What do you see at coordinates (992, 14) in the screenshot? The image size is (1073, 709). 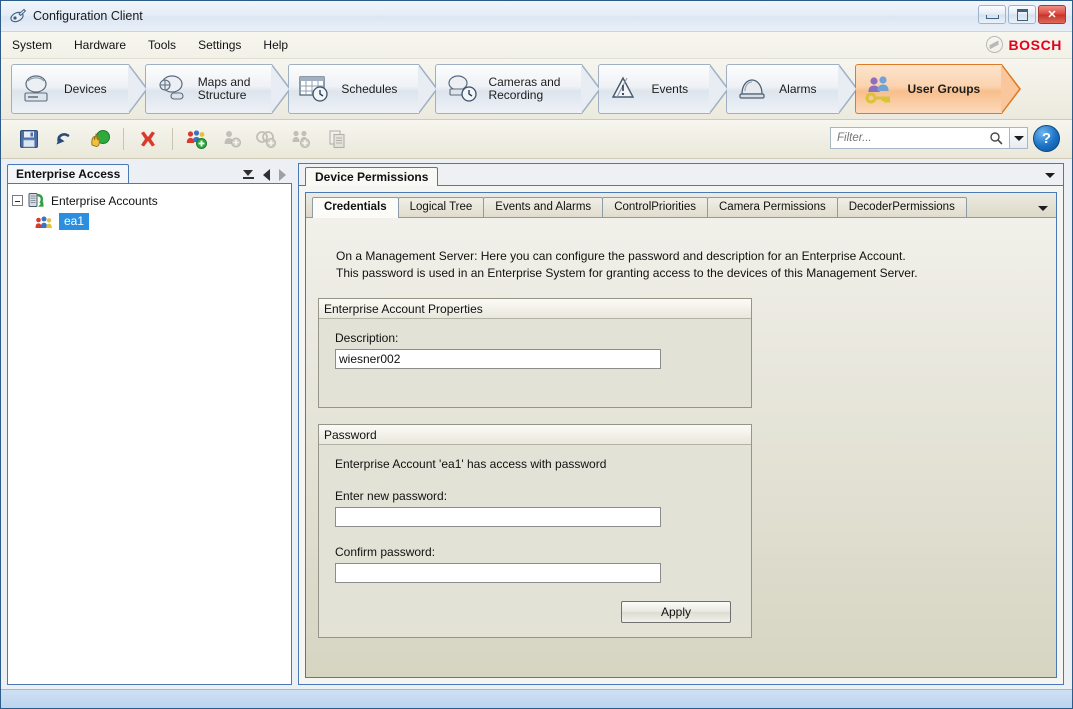 I see `minimize-button` at bounding box center [992, 14].